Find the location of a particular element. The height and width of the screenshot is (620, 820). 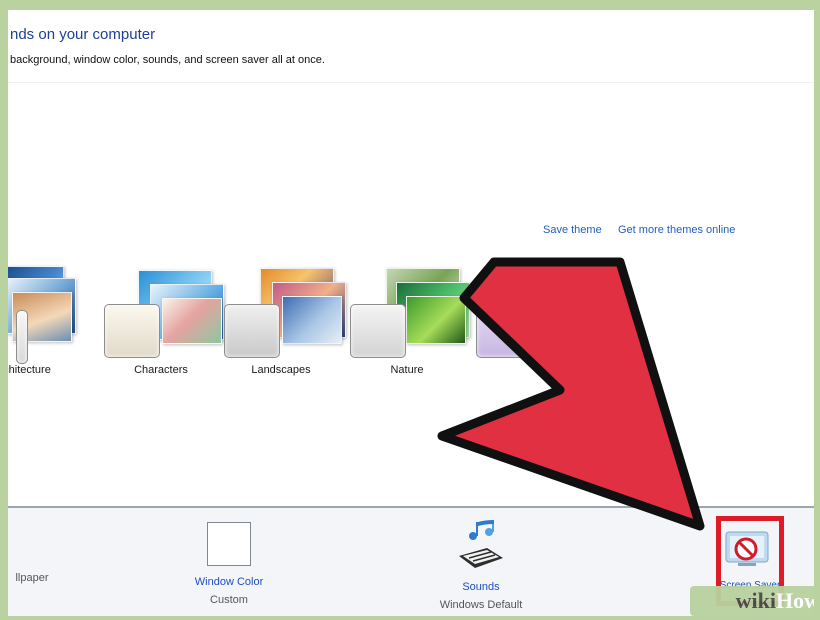

desktop-background-item: llpaper is located at coordinates (35, 575).